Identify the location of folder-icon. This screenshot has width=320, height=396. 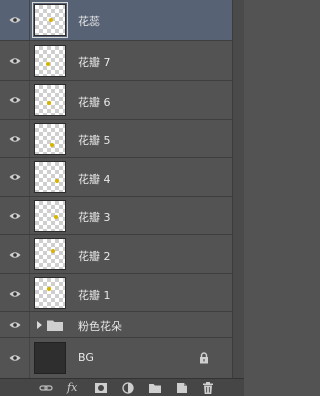
(55, 325).